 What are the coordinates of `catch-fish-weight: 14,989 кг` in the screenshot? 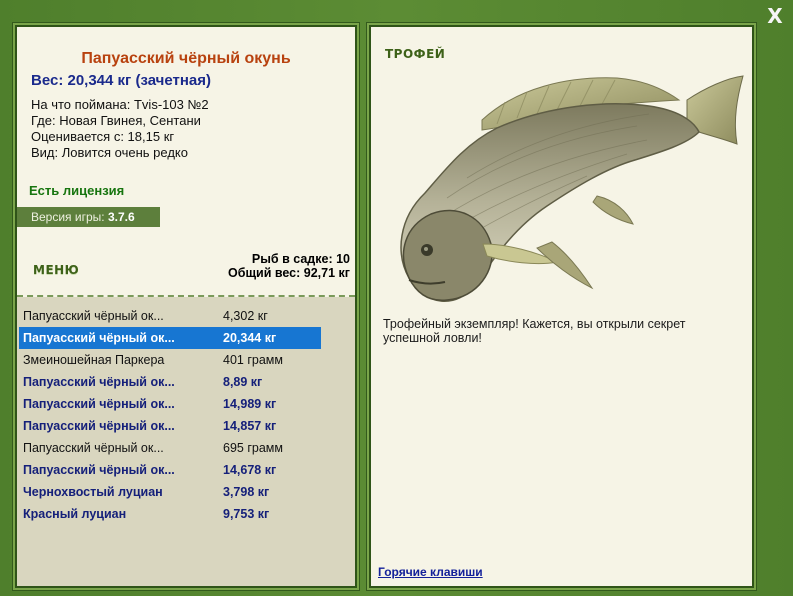 It's located at (250, 404).